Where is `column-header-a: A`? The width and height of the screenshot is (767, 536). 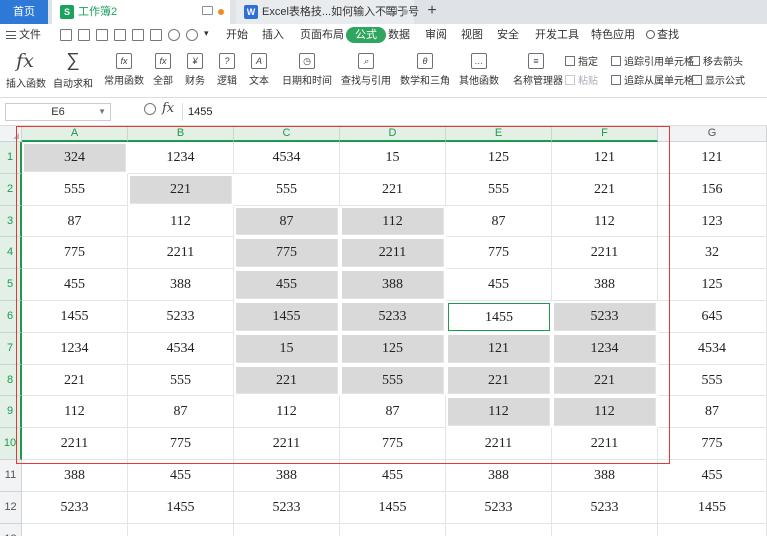
column-header-a: A is located at coordinates (75, 134).